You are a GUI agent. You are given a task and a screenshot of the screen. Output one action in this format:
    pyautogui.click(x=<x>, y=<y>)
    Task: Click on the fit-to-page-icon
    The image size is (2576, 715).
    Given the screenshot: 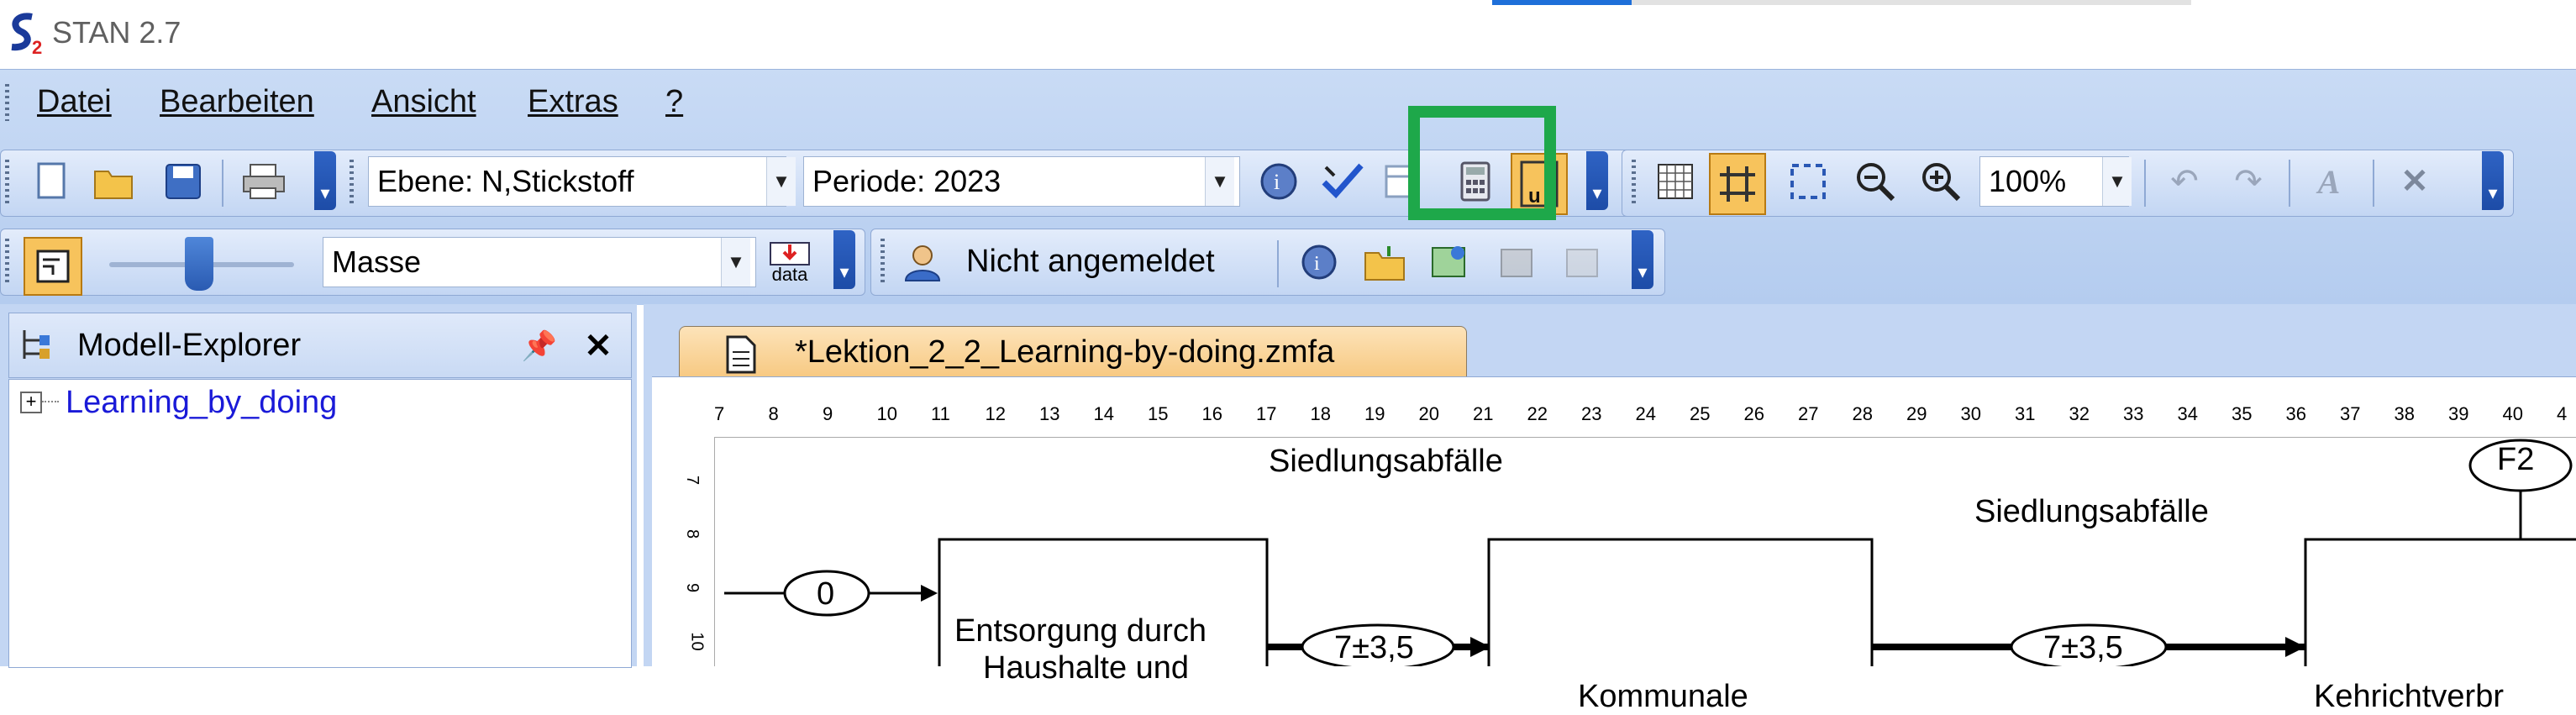 What is the action you would take?
    pyautogui.click(x=1808, y=181)
    